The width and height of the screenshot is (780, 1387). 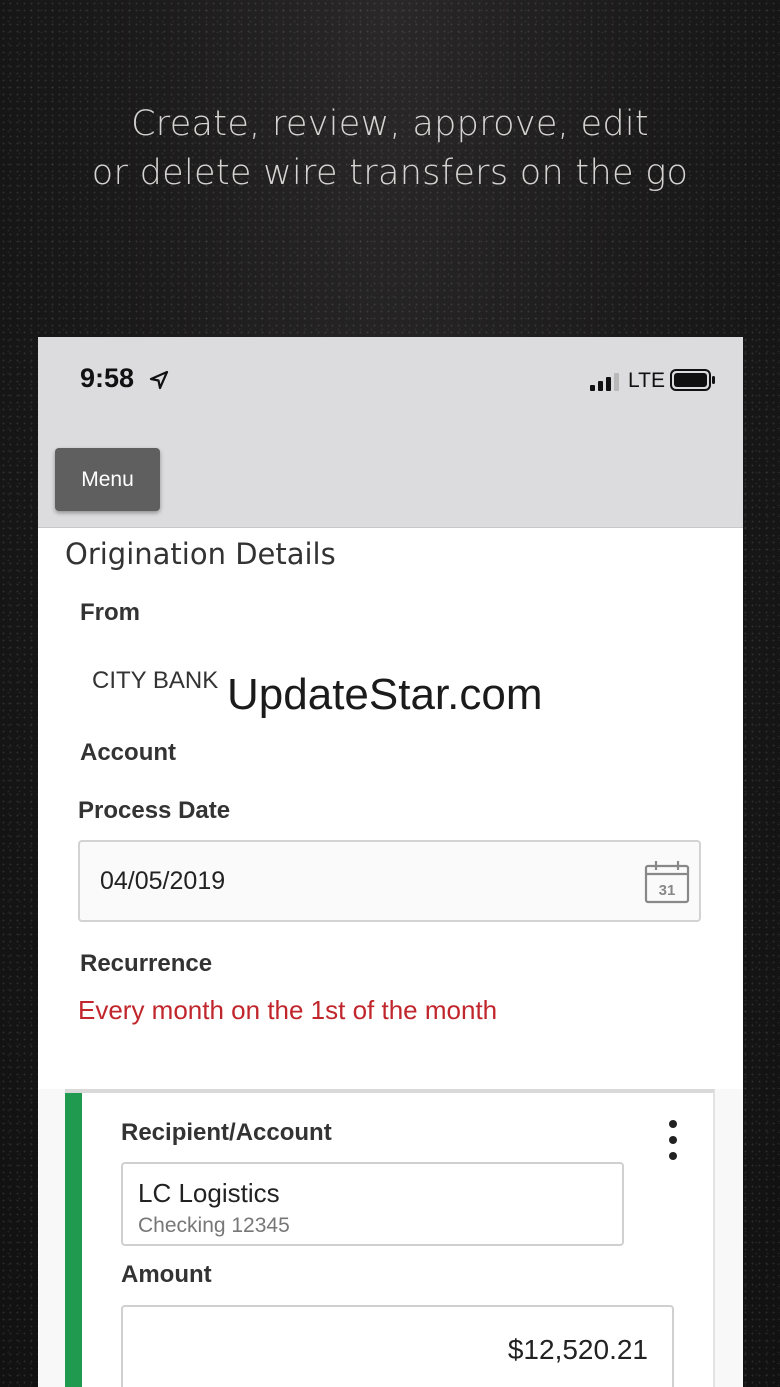 What do you see at coordinates (604, 382) in the screenshot?
I see `signal-icon` at bounding box center [604, 382].